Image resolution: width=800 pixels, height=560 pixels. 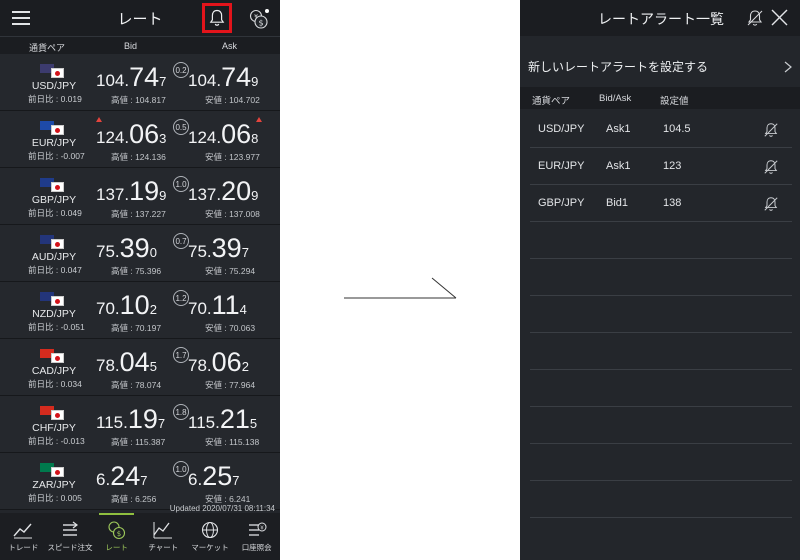 What do you see at coordinates (181, 412) in the screenshot?
I see `spread-badge: 1.8` at bounding box center [181, 412].